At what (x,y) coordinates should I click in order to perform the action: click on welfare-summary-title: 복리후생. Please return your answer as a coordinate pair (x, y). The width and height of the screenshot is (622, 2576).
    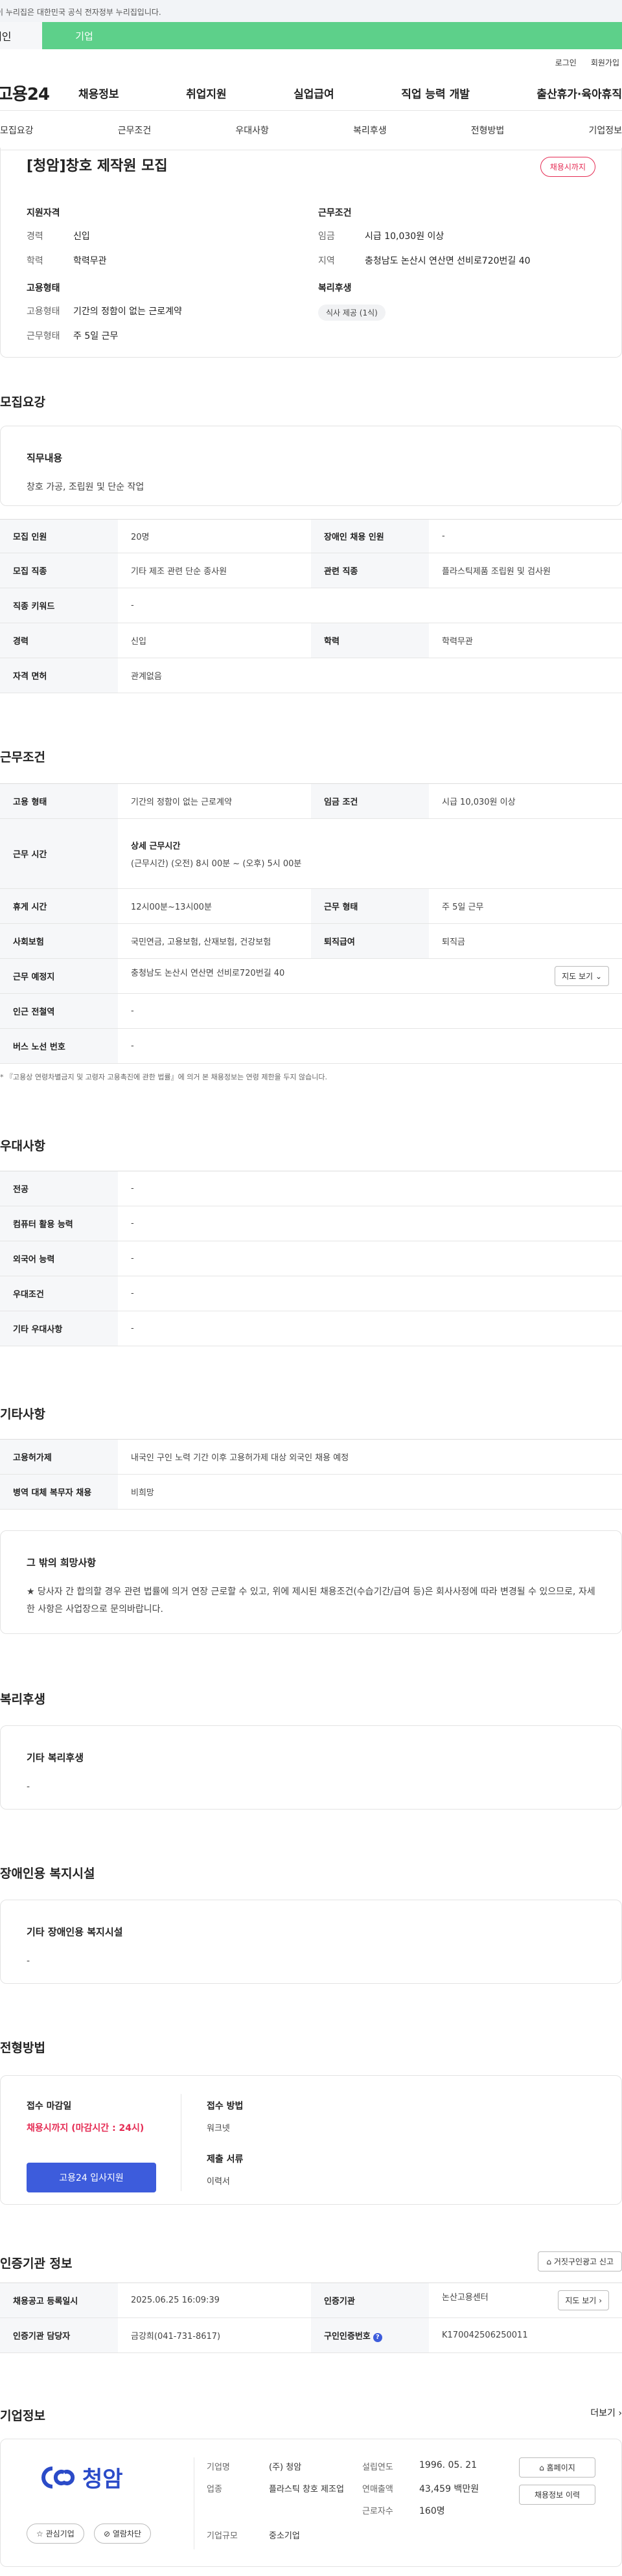
    Looking at the image, I should click on (335, 288).